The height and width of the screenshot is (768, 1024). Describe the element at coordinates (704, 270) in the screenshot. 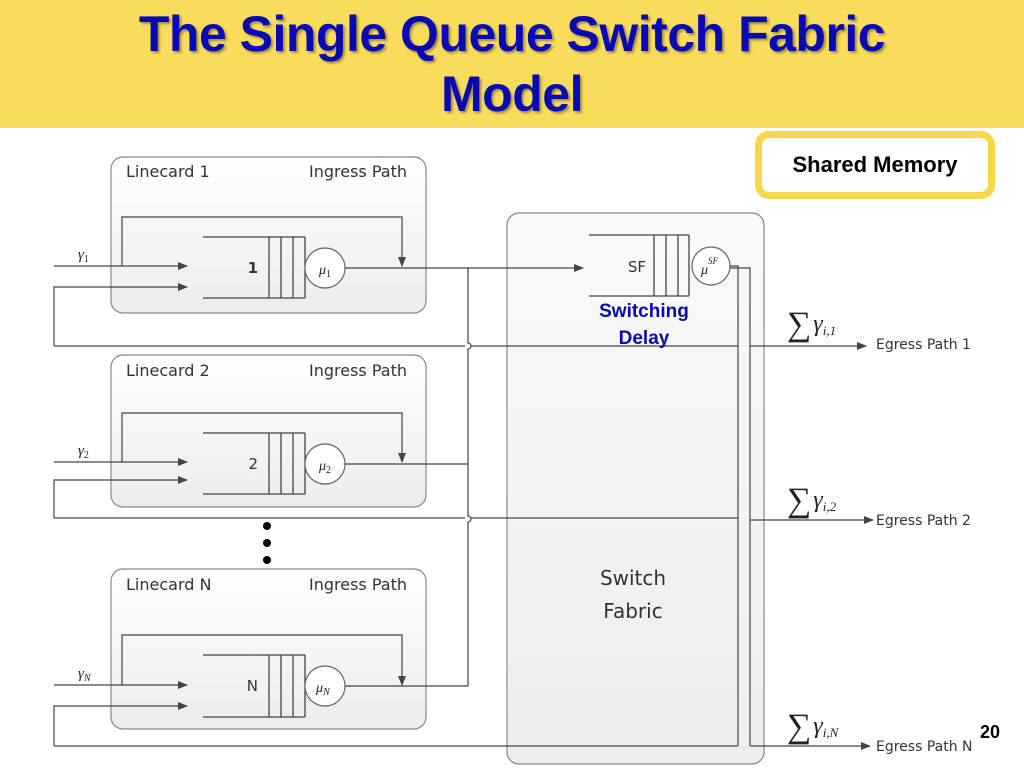

I see `sf-service-symbol: μ` at that location.